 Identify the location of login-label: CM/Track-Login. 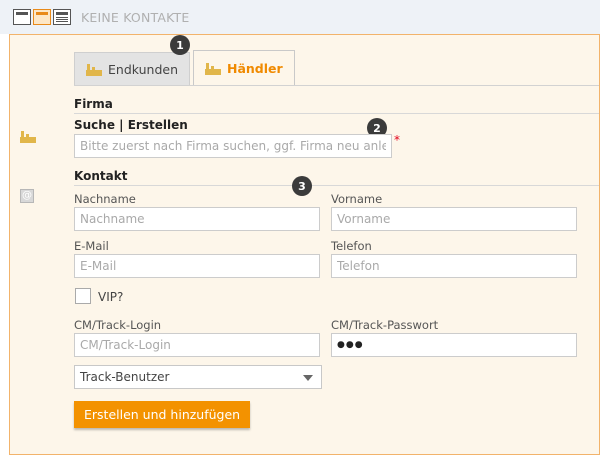
(118, 325).